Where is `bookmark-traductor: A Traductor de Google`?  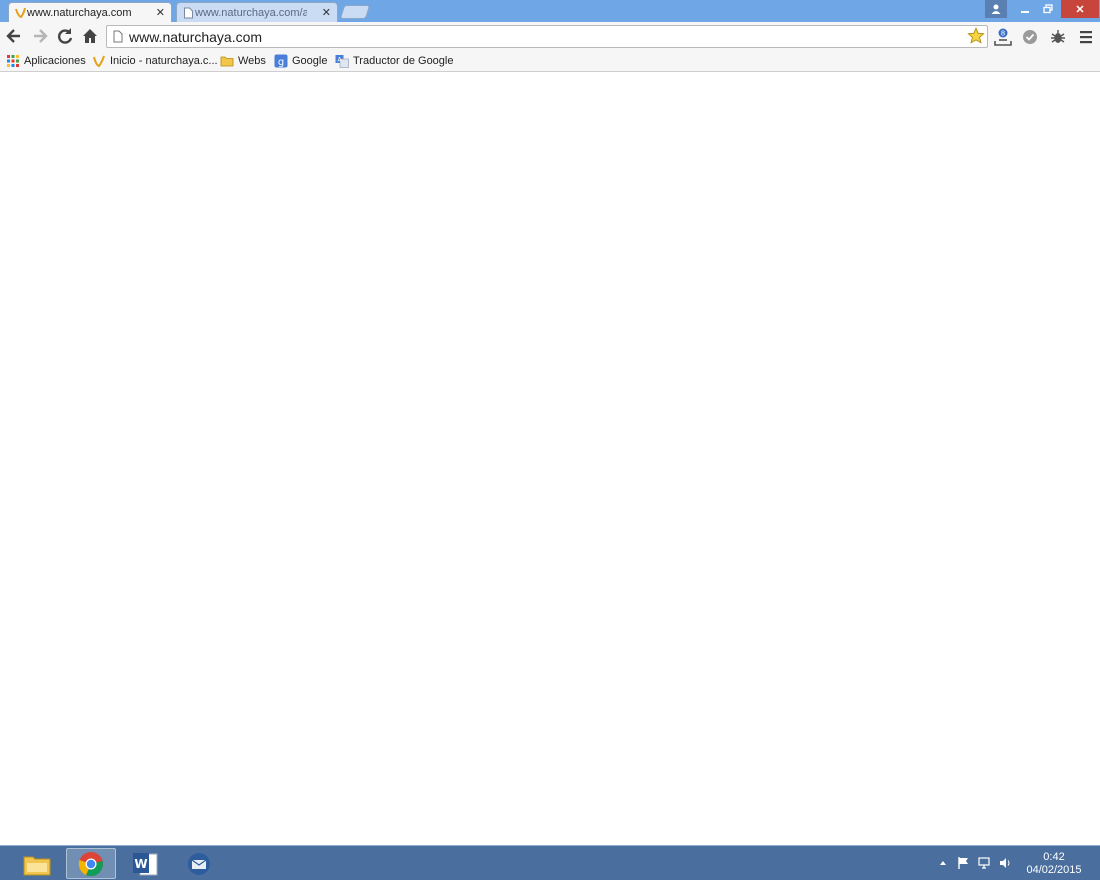 bookmark-traductor: A Traductor de Google is located at coordinates (394, 61).